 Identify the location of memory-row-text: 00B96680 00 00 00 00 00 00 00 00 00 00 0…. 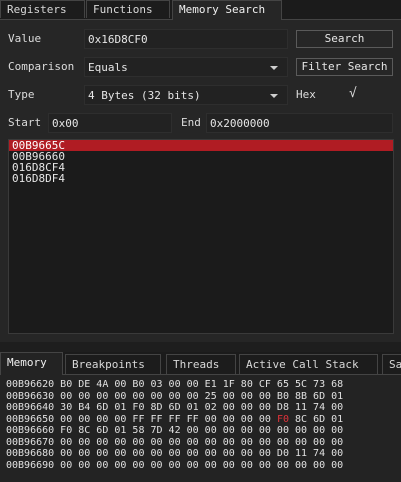
(175, 453).